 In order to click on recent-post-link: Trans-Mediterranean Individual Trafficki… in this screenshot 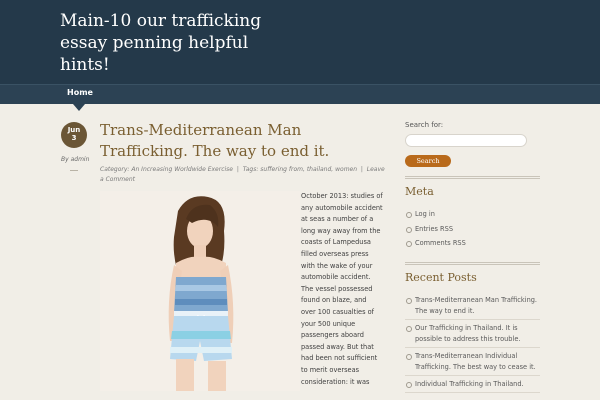, I will do `click(472, 363)`.